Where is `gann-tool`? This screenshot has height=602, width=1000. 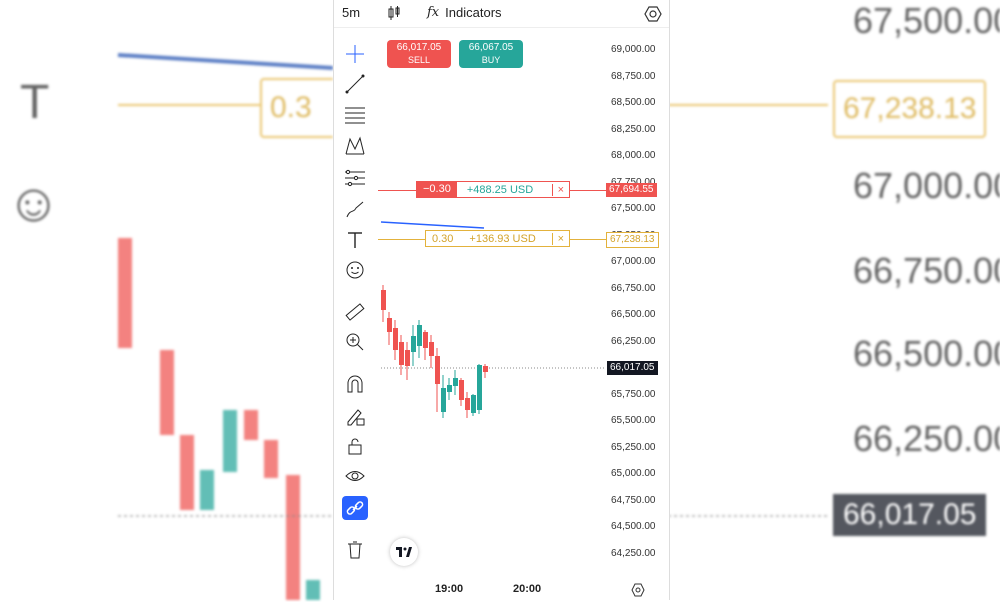 gann-tool is located at coordinates (355, 178).